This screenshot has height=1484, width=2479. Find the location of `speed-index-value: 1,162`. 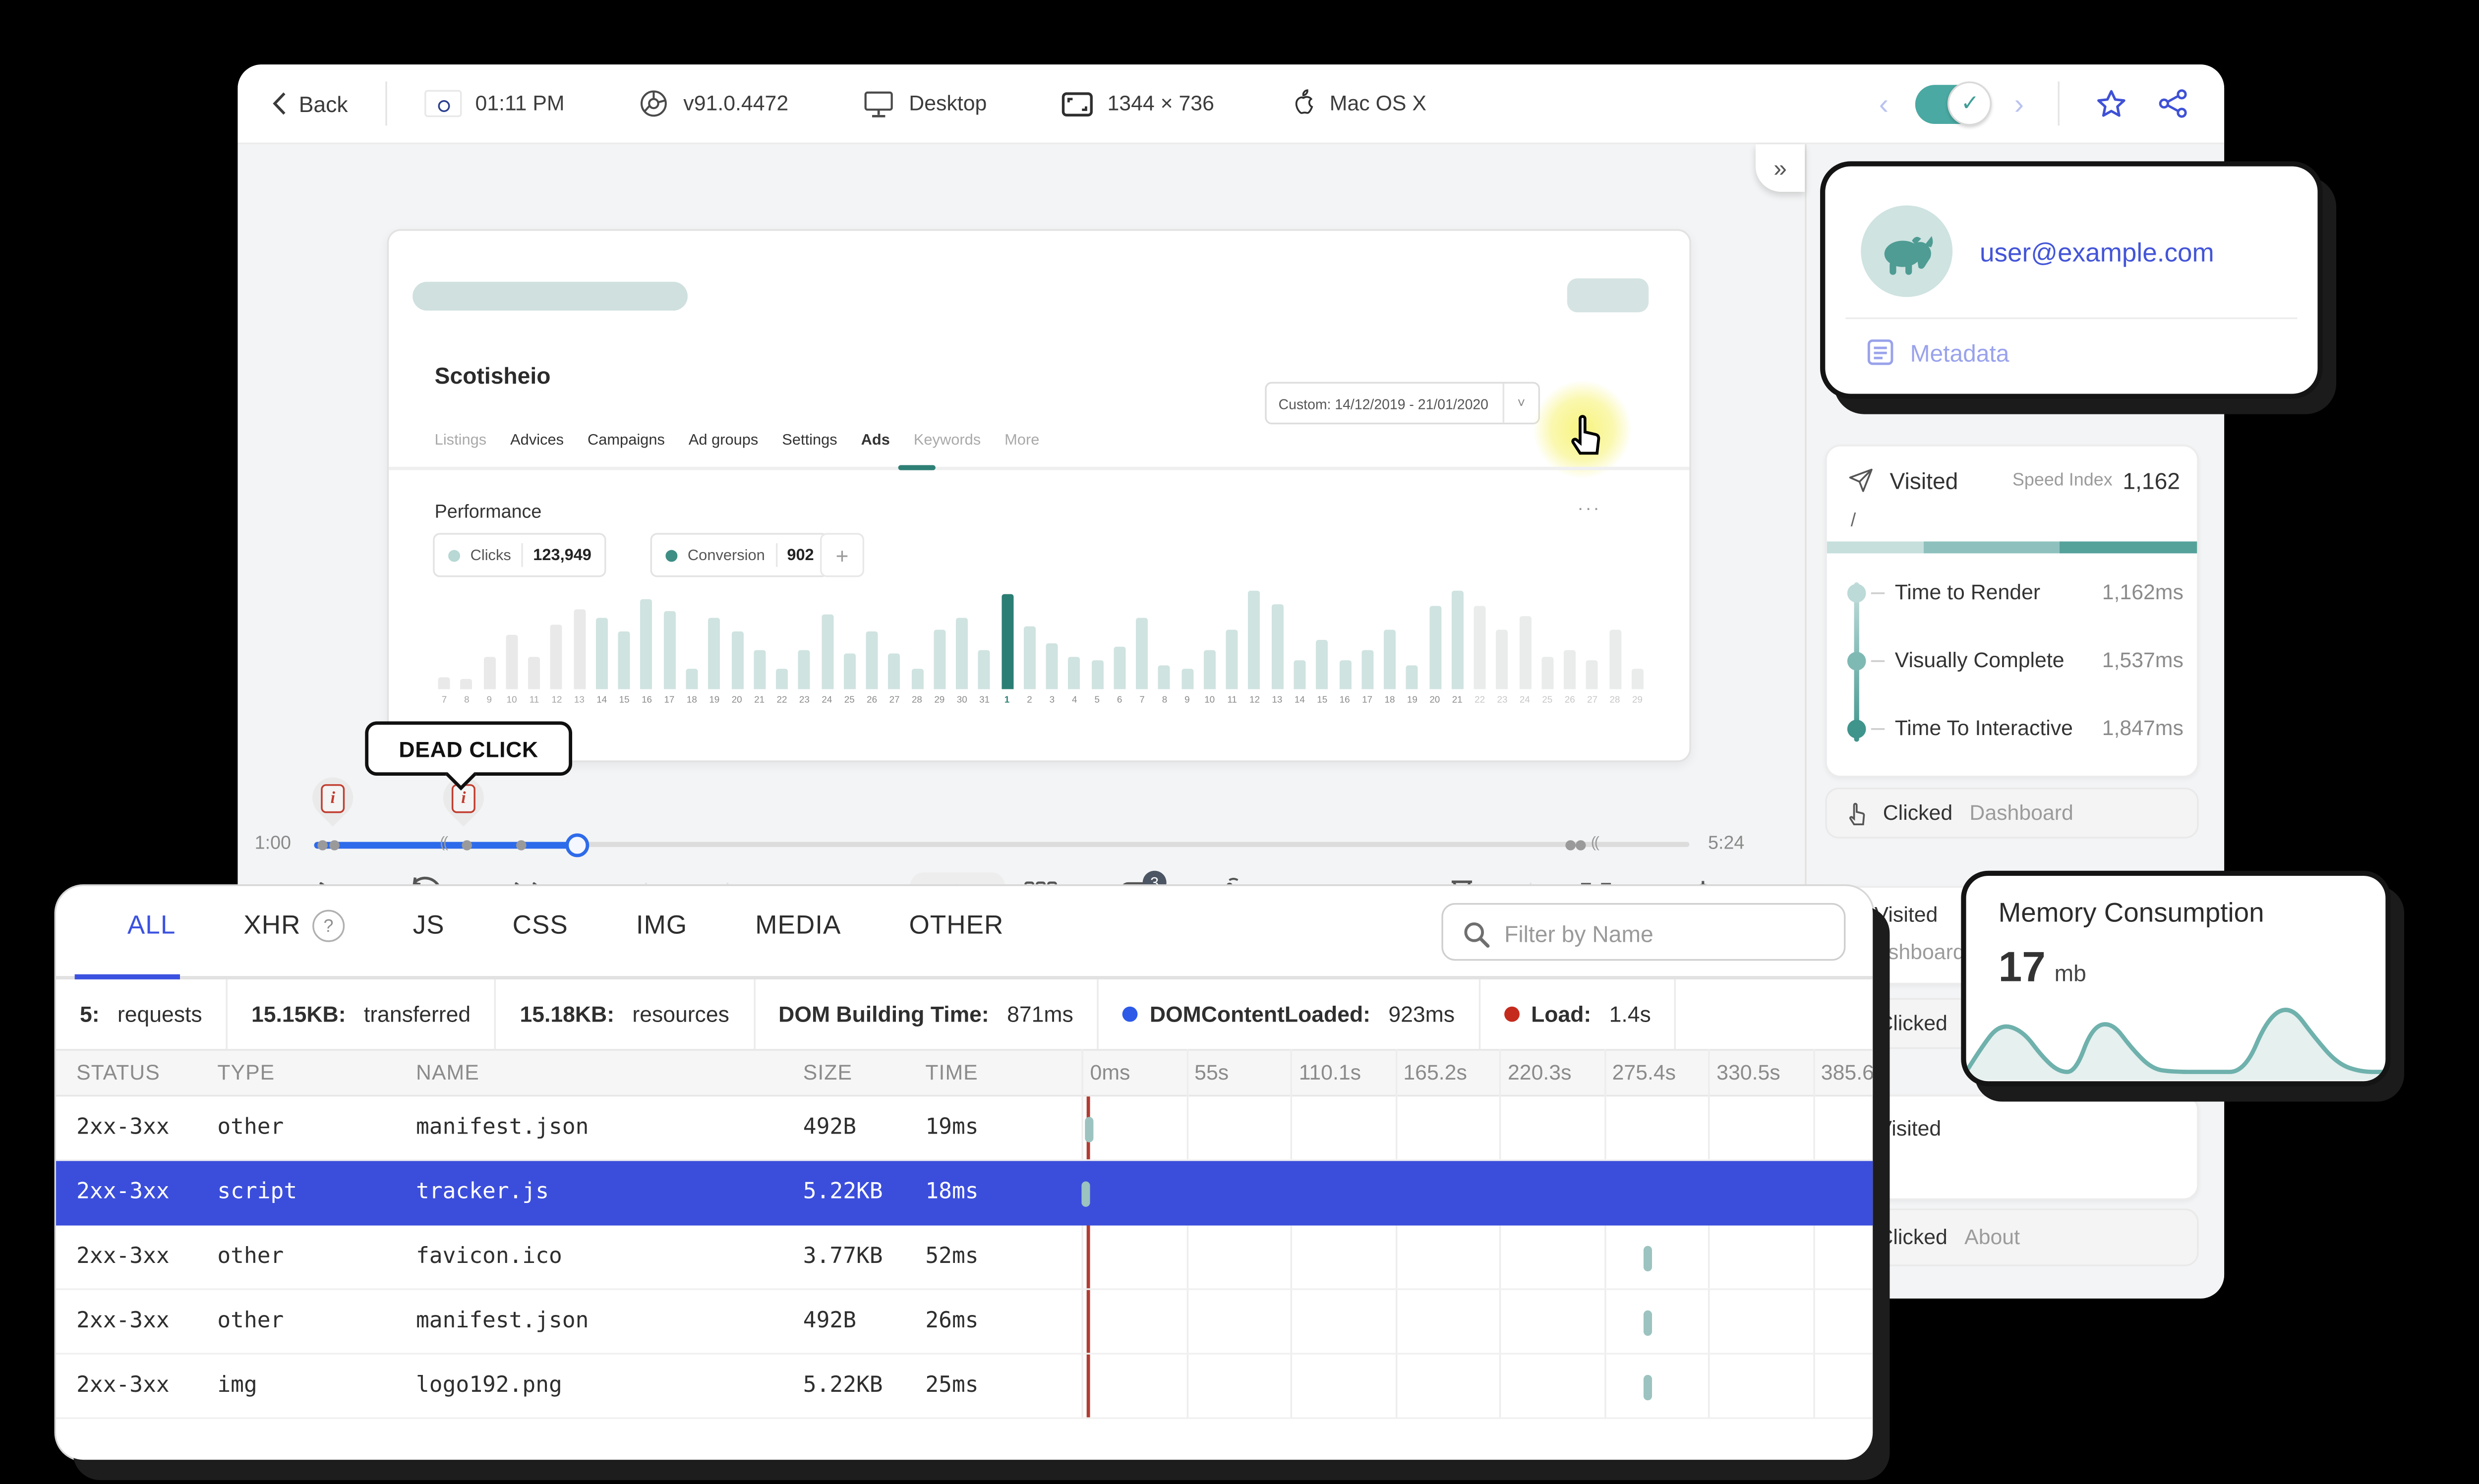

speed-index-value: 1,162 is located at coordinates (2152, 480).